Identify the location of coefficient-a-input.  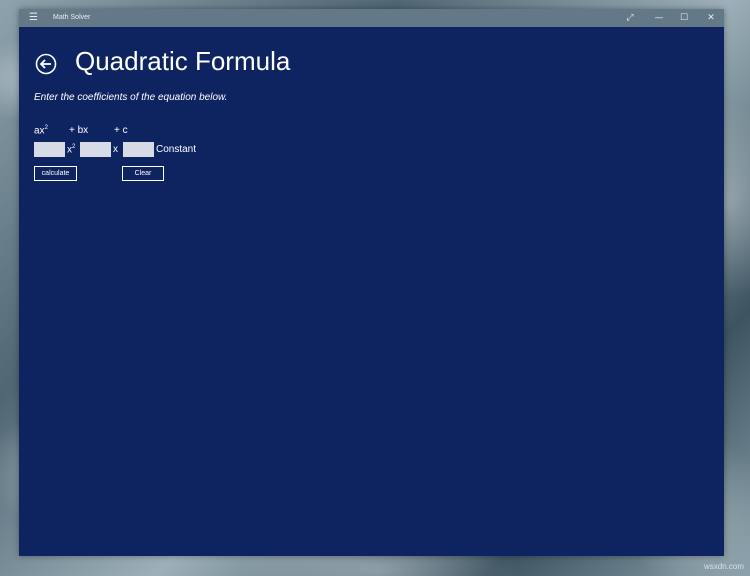
(49, 149).